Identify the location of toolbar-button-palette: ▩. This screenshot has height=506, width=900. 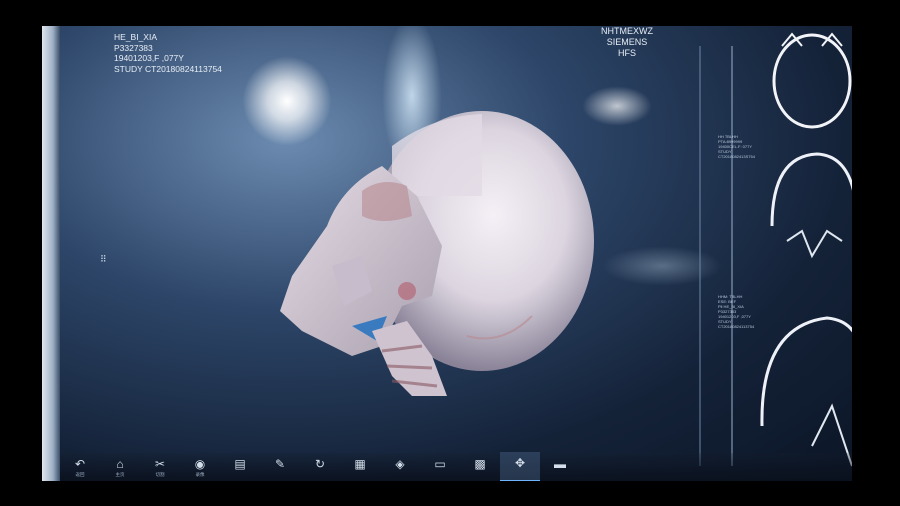
(480, 467).